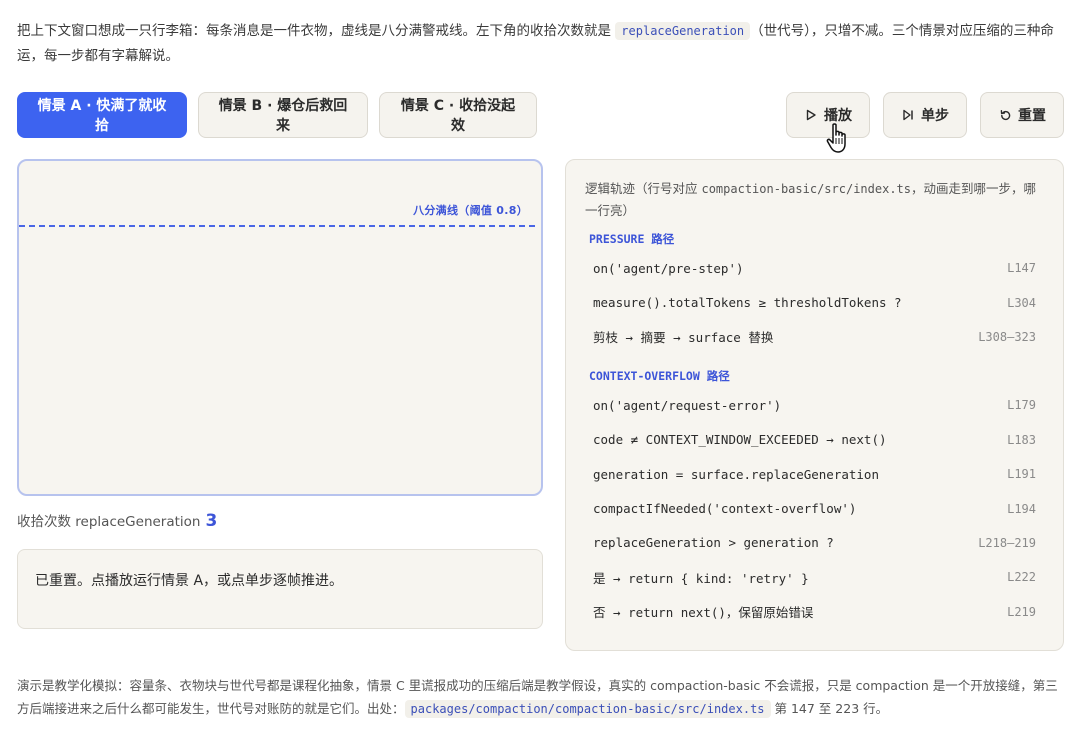 The height and width of the screenshot is (736, 1079). Describe the element at coordinates (1007, 542) in the screenshot. I see `trace-line-number: L218–219` at that location.